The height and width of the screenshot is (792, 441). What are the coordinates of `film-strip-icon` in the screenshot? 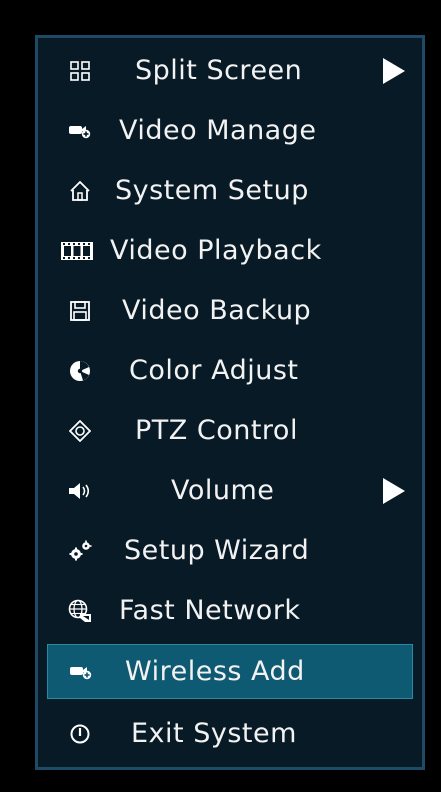 It's located at (77, 251).